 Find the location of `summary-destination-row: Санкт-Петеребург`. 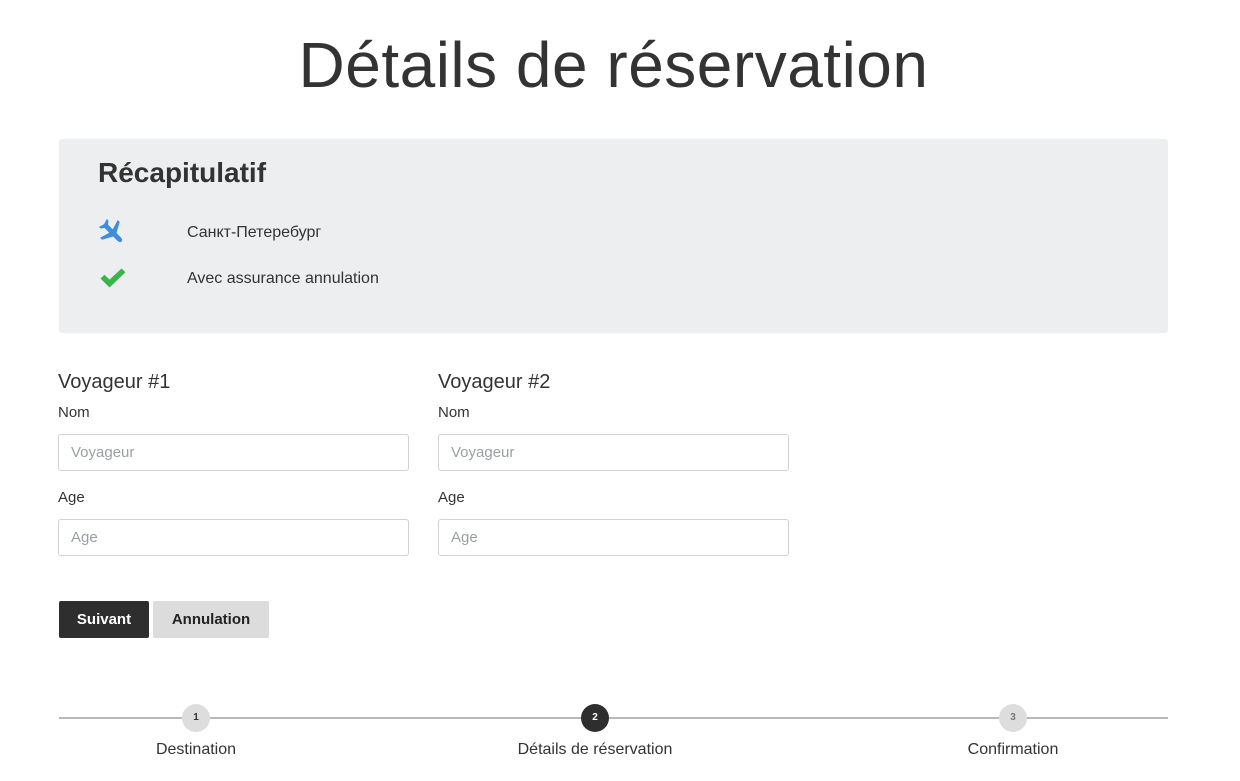

summary-destination-row: Санкт-Петеребург is located at coordinates (359, 232).